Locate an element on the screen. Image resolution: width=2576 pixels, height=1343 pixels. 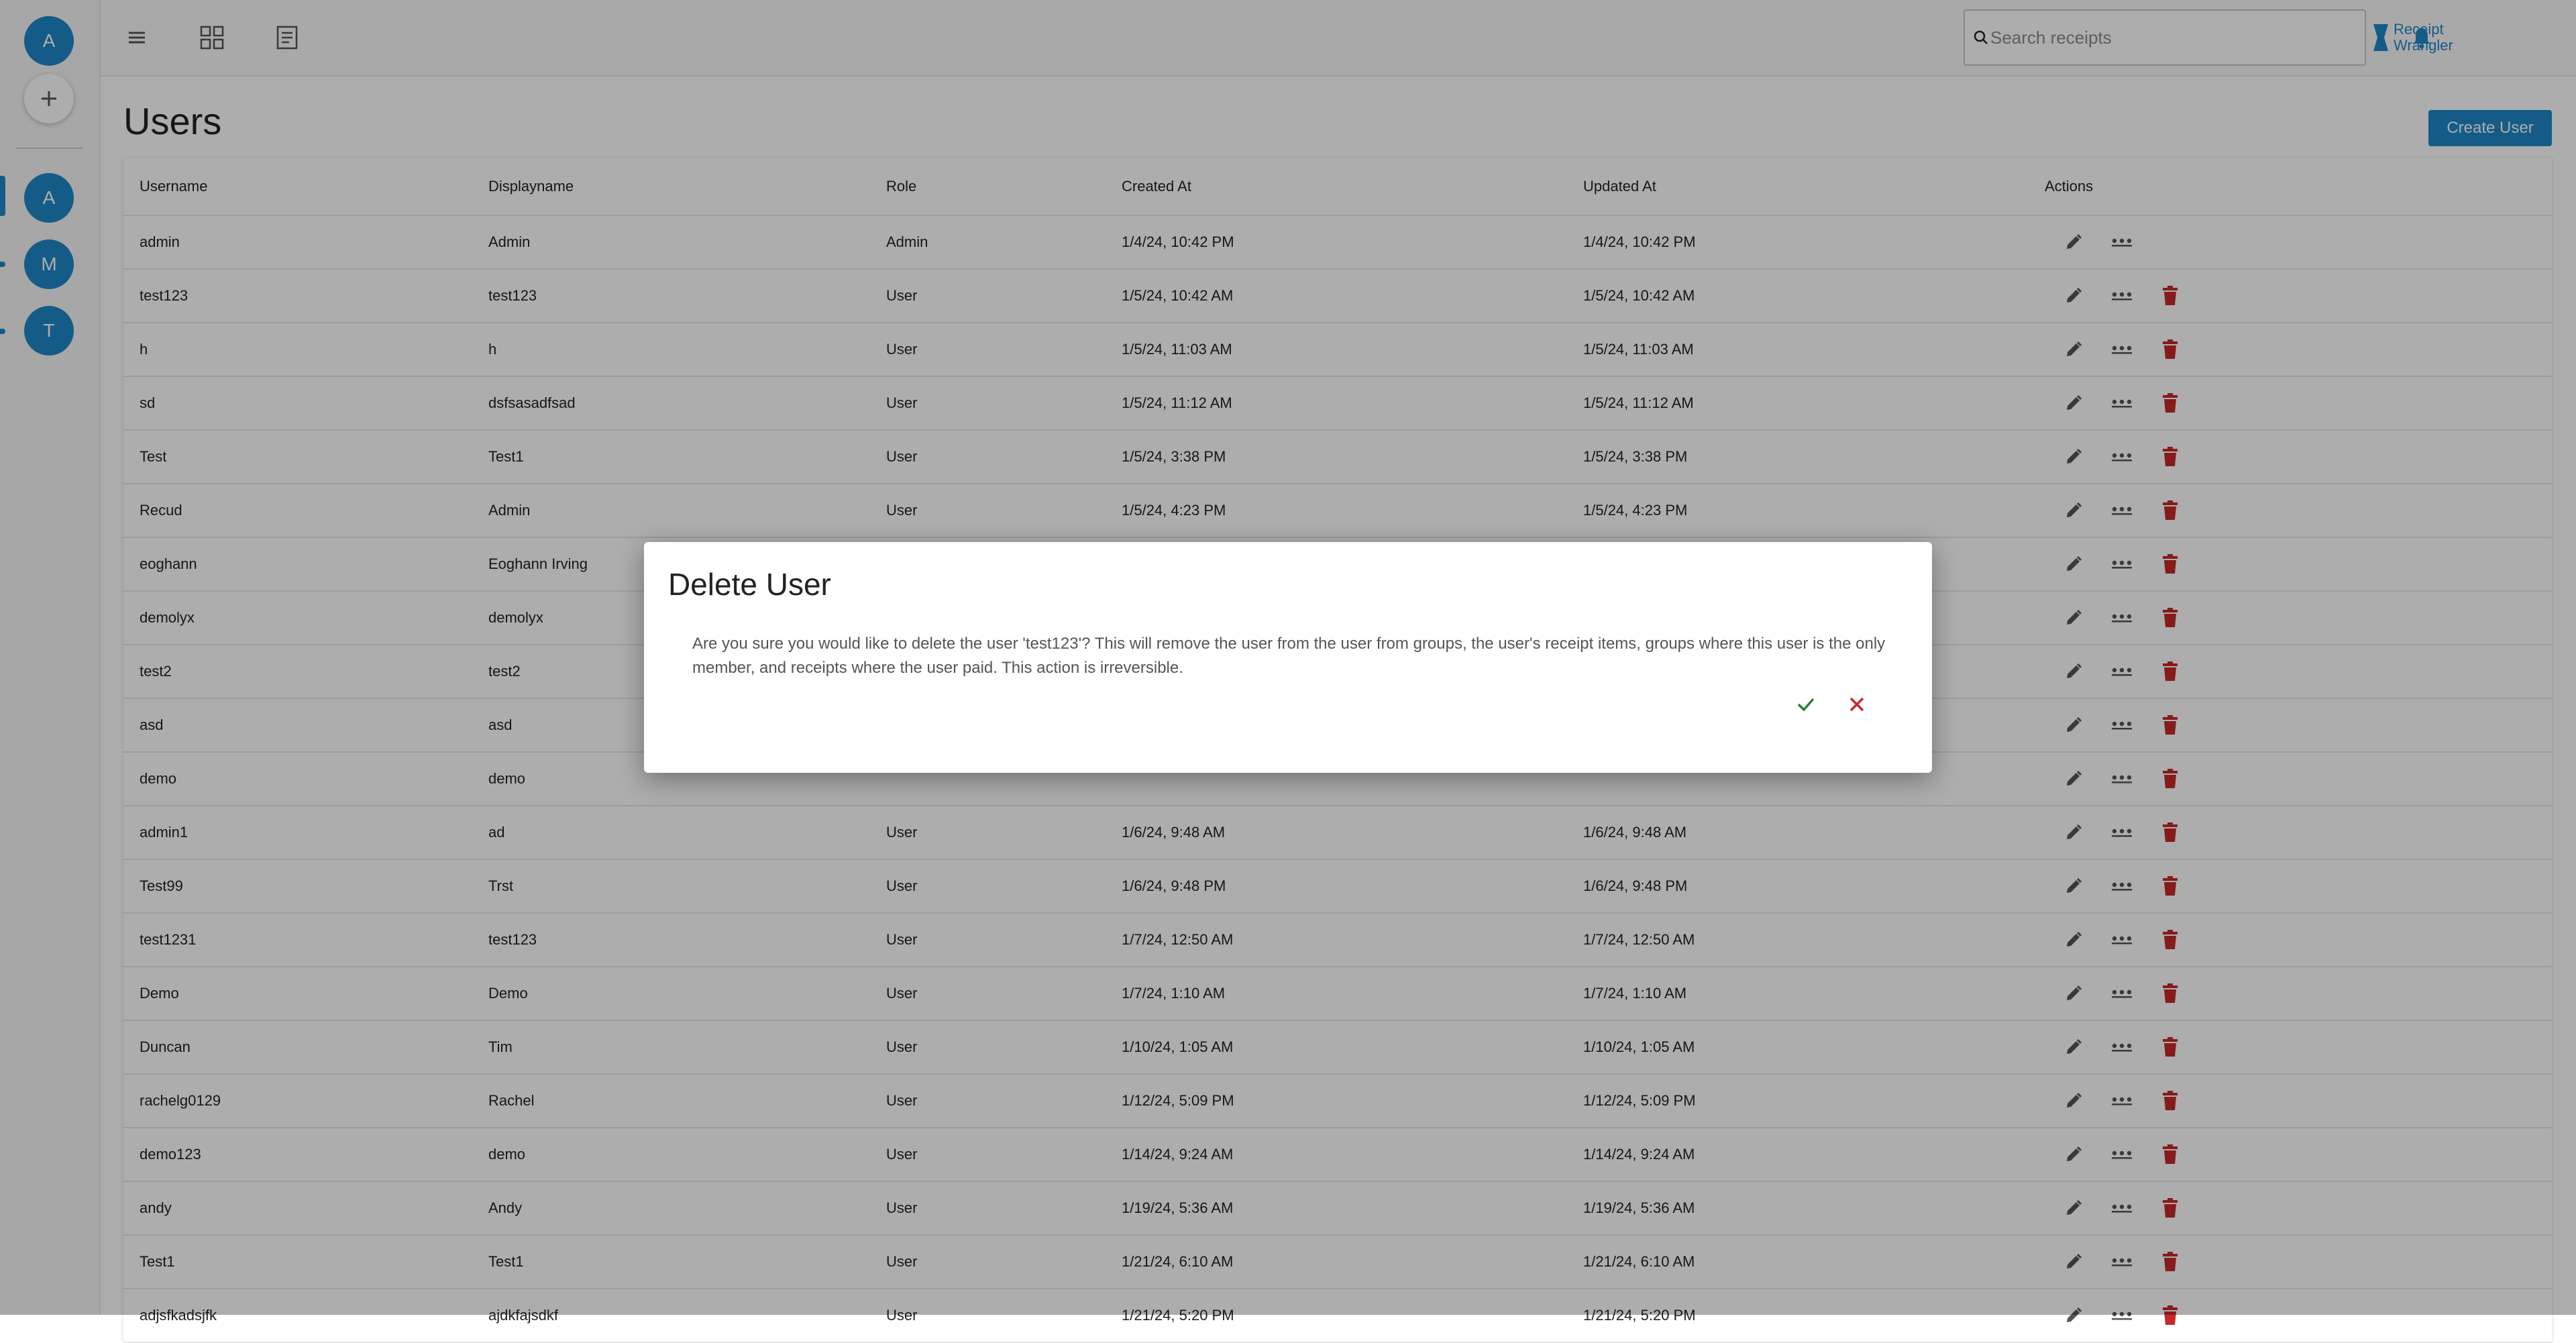
dialog-title: Delete User is located at coordinates (749, 584).